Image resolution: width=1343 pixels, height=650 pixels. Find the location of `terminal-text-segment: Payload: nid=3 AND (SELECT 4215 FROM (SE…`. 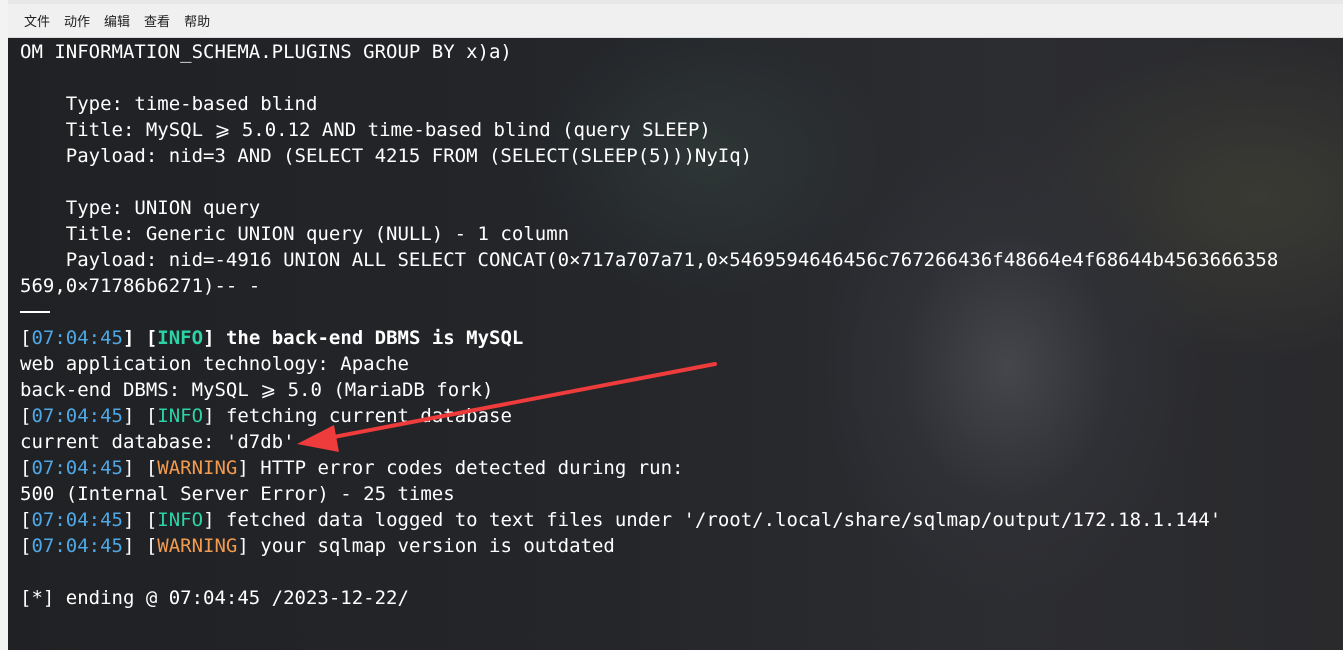

terminal-text-segment: Payload: nid=3 AND (SELECT 4215 FROM (SE… is located at coordinates (386, 156).